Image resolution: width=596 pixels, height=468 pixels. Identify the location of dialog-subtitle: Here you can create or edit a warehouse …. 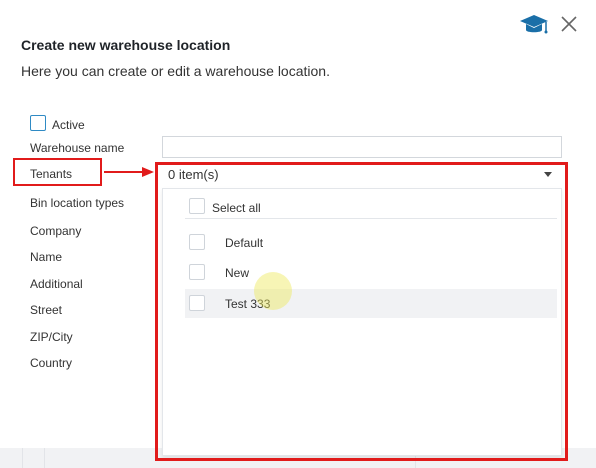
(175, 71).